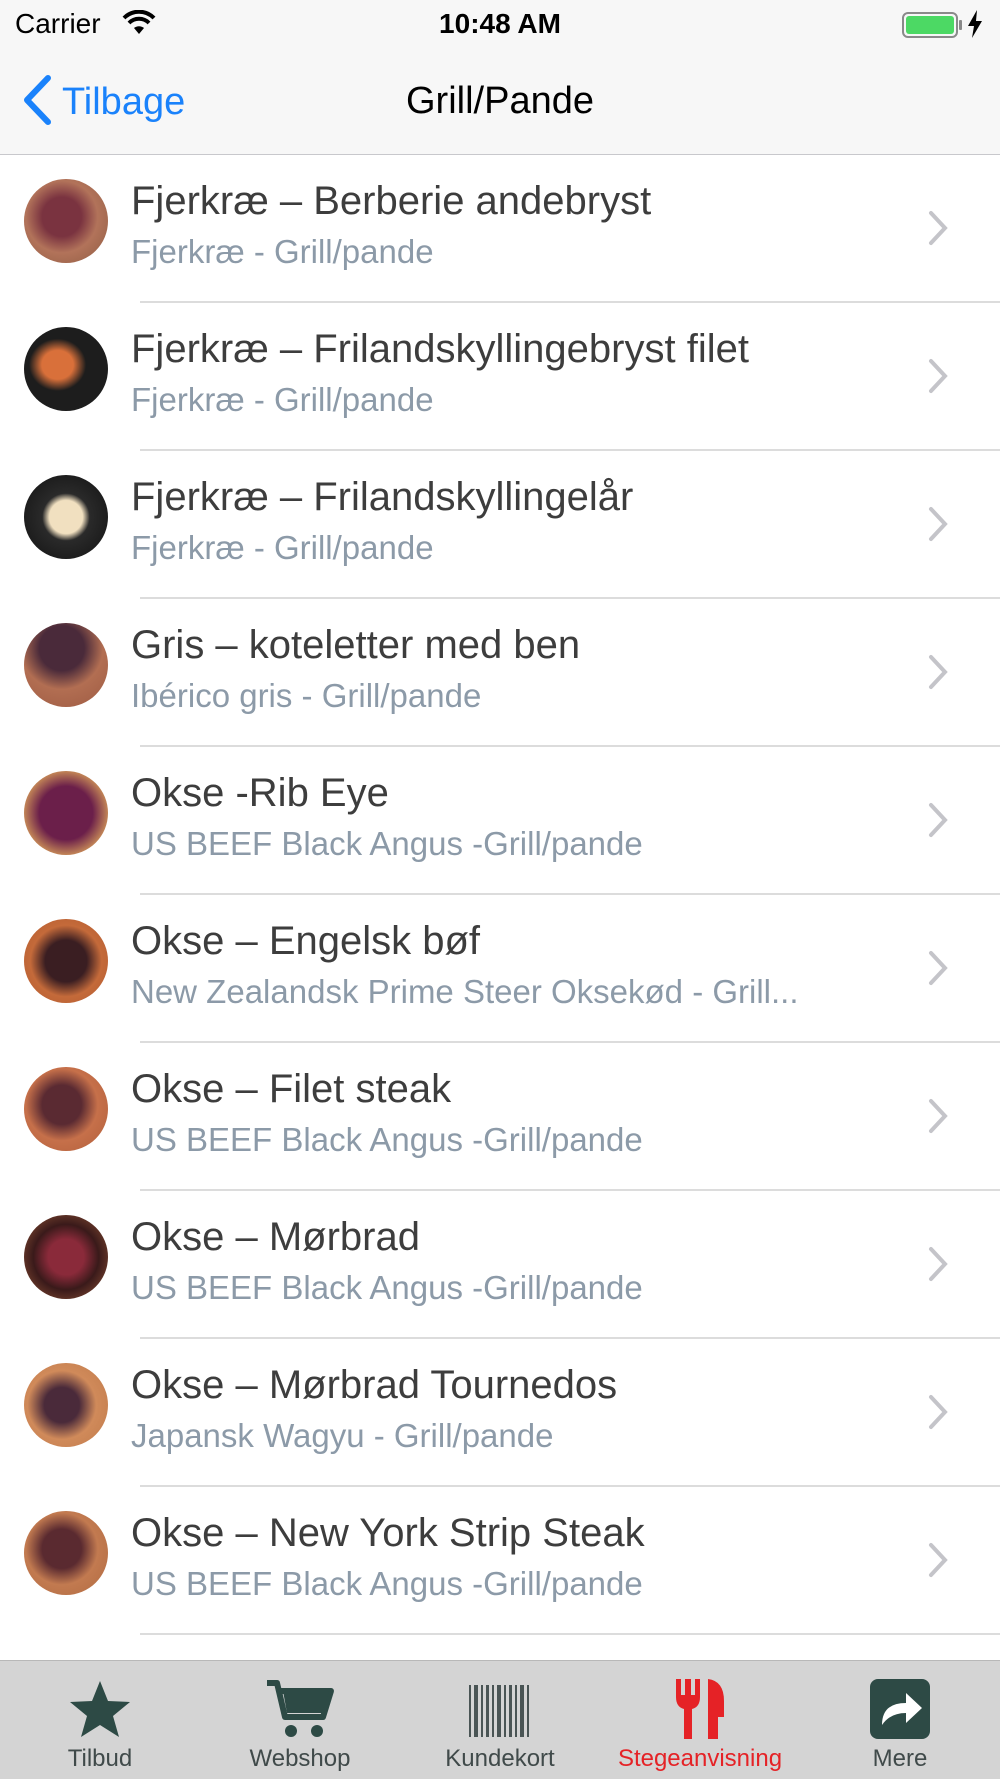  I want to click on tab-mere: Mere, so click(900, 1720).